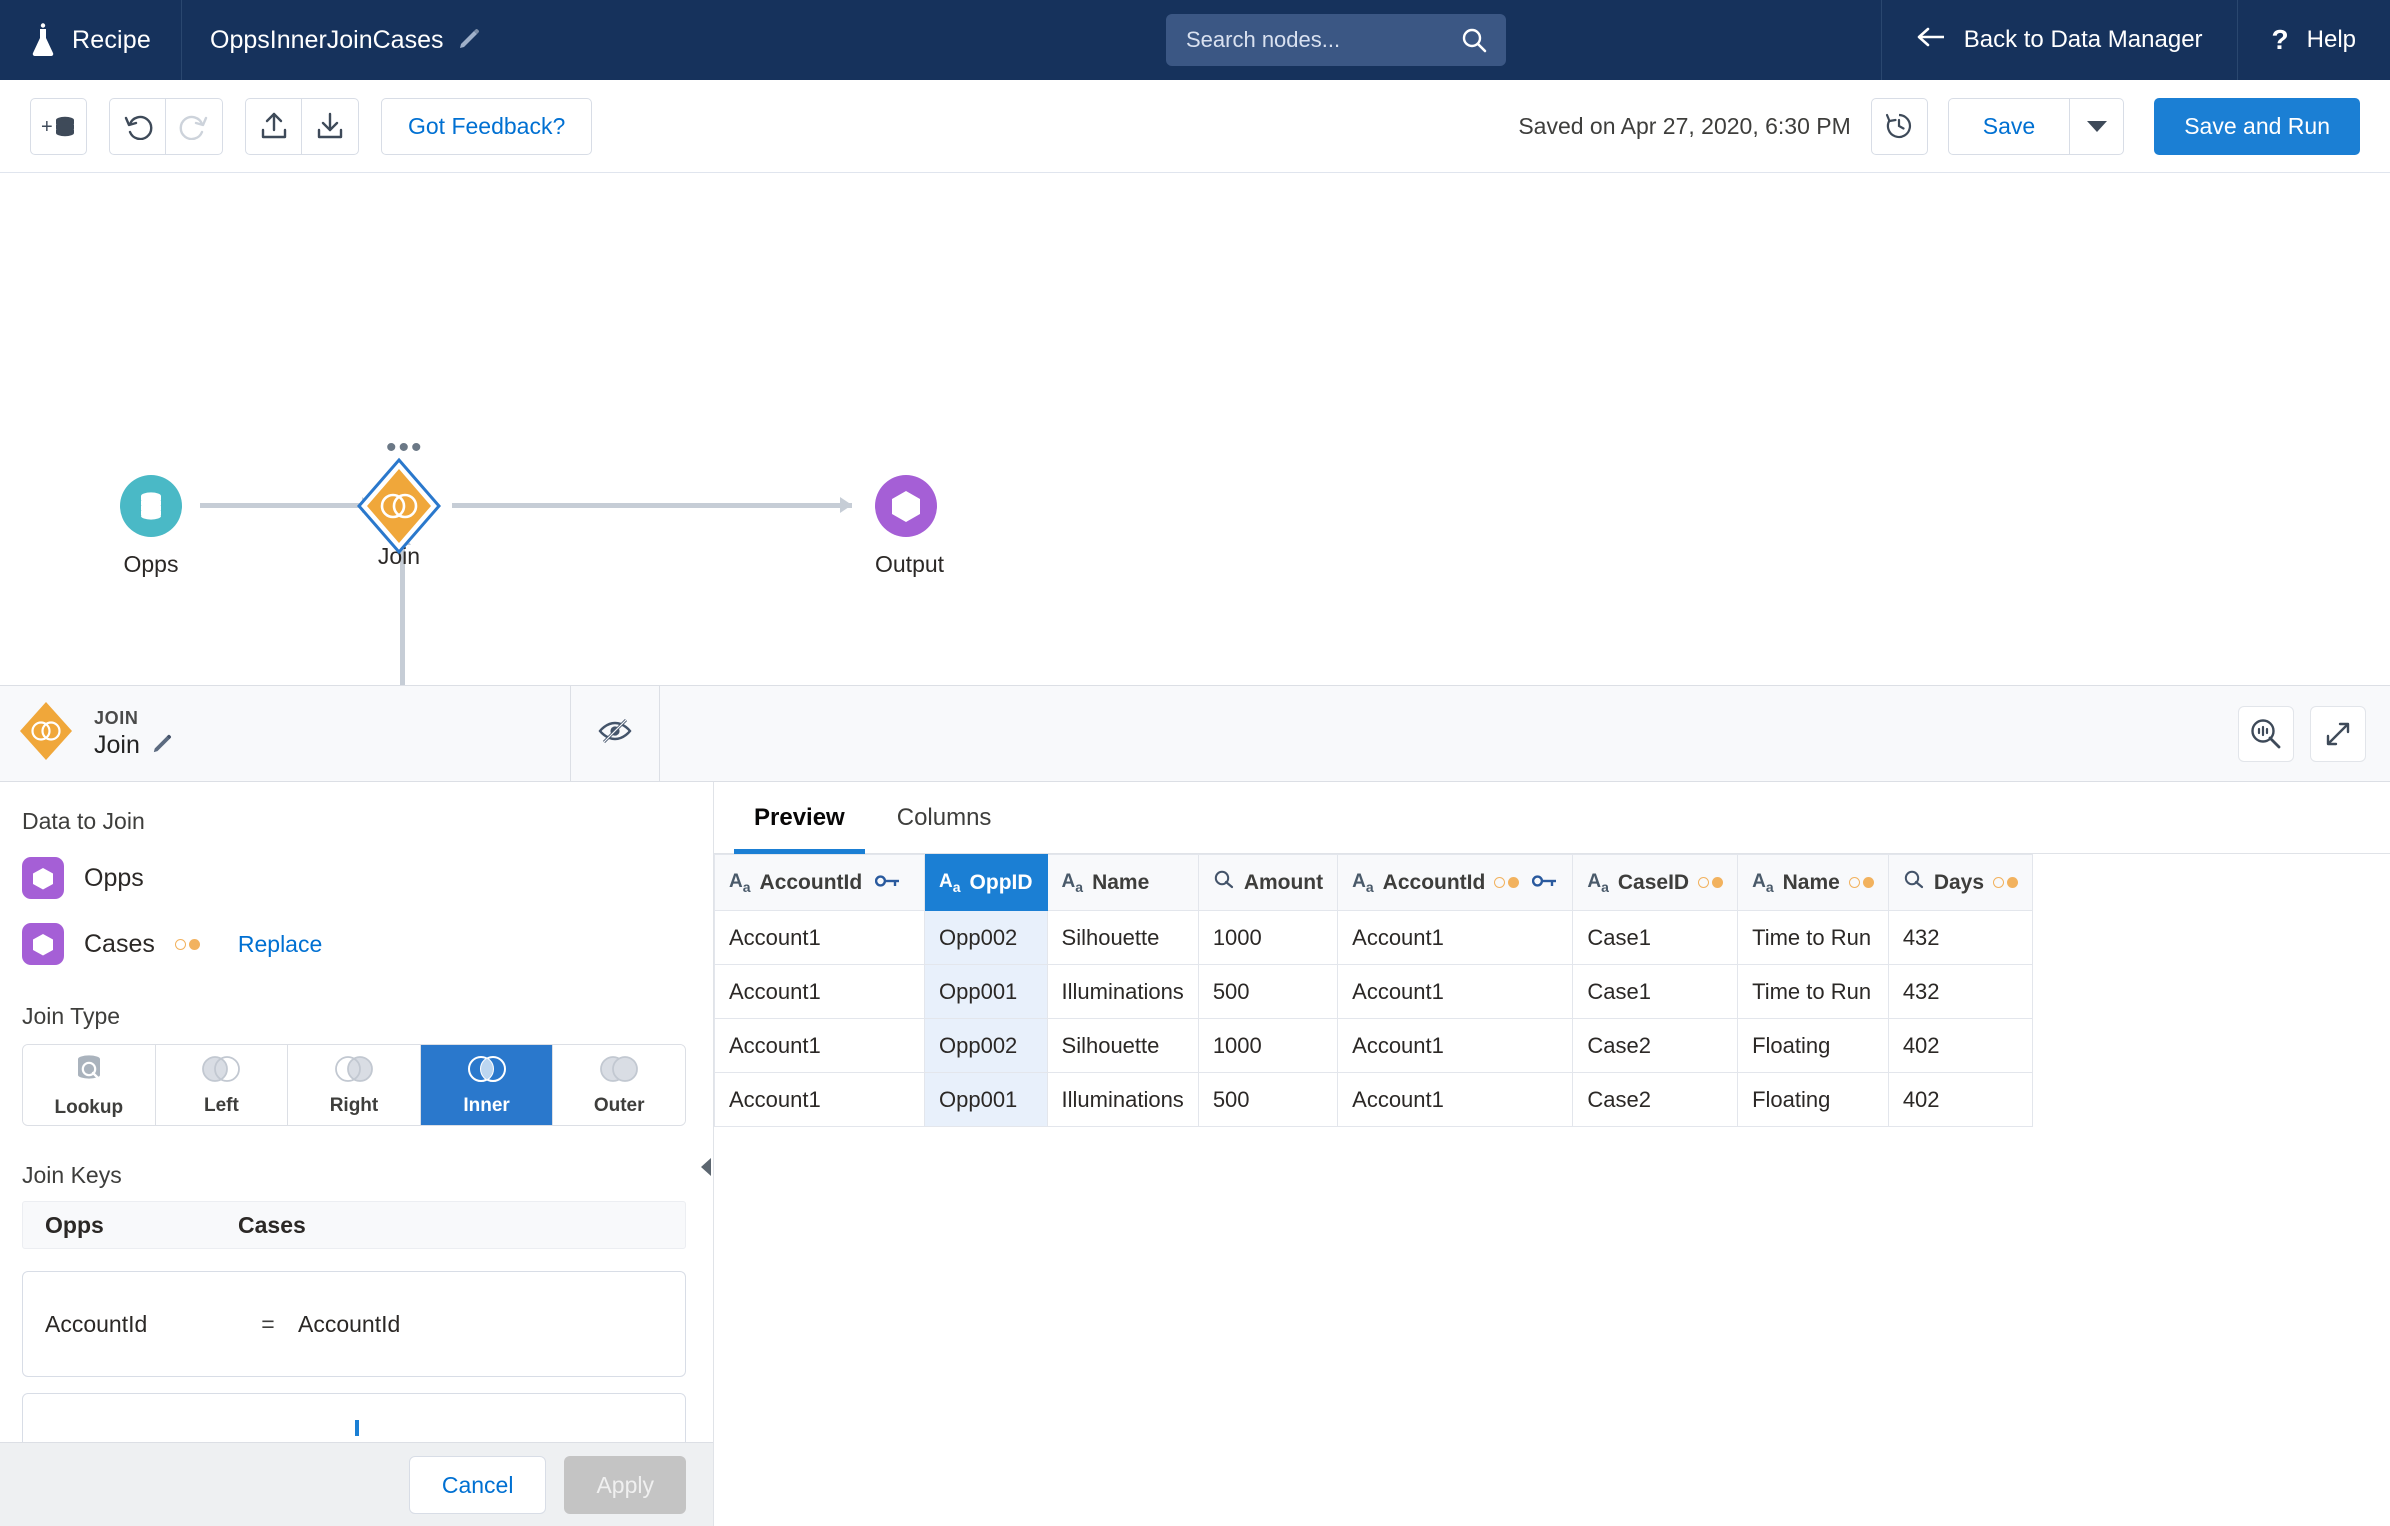 This screenshot has width=2390, height=1526. Describe the element at coordinates (487, 126) in the screenshot. I see `got-feedback-button: Got Feedback?` at that location.